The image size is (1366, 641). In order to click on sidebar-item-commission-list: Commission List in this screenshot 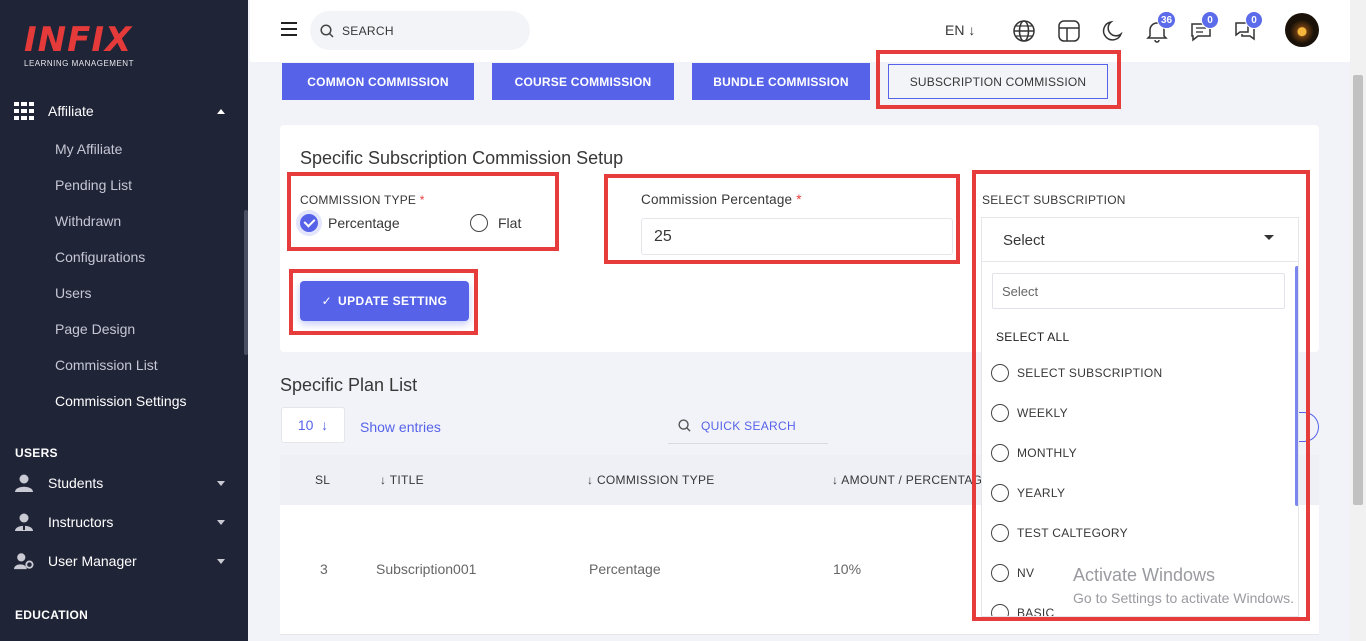, I will do `click(106, 365)`.